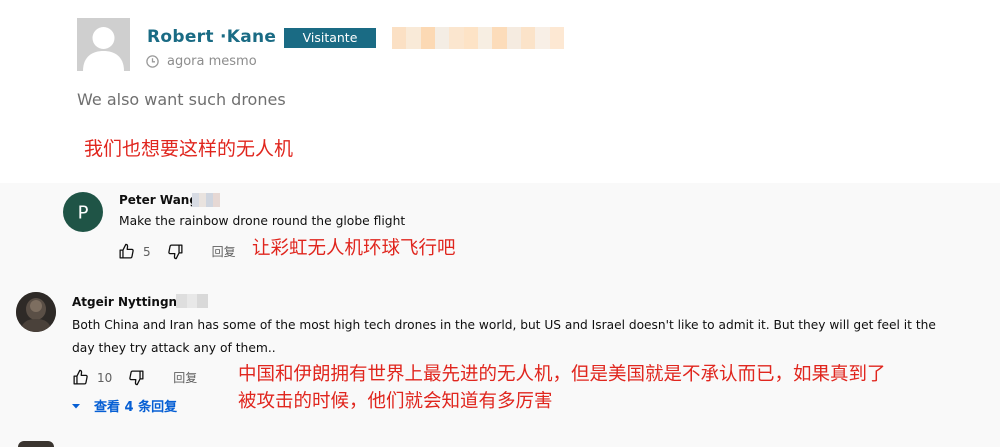  I want to click on comment-author: Robert ·Kane, so click(211, 37).